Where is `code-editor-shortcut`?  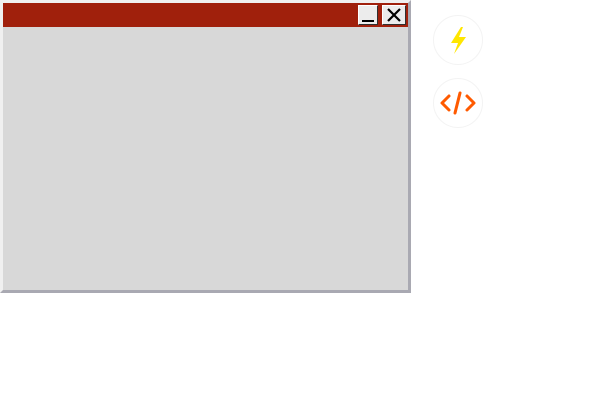
code-editor-shortcut is located at coordinates (458, 103).